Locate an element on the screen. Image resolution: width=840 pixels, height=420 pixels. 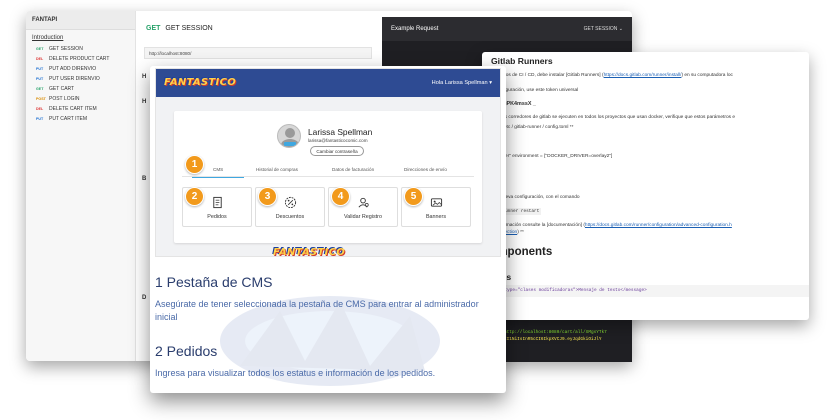
endpoint-item: DEL DELETE PRODUCT CART is located at coordinates (80, 59).